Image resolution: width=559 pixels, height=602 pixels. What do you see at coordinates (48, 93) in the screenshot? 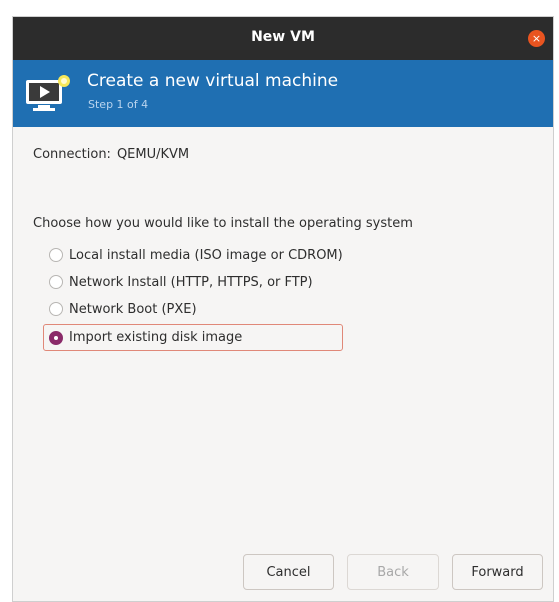
I see `virtual-machine-icon` at bounding box center [48, 93].